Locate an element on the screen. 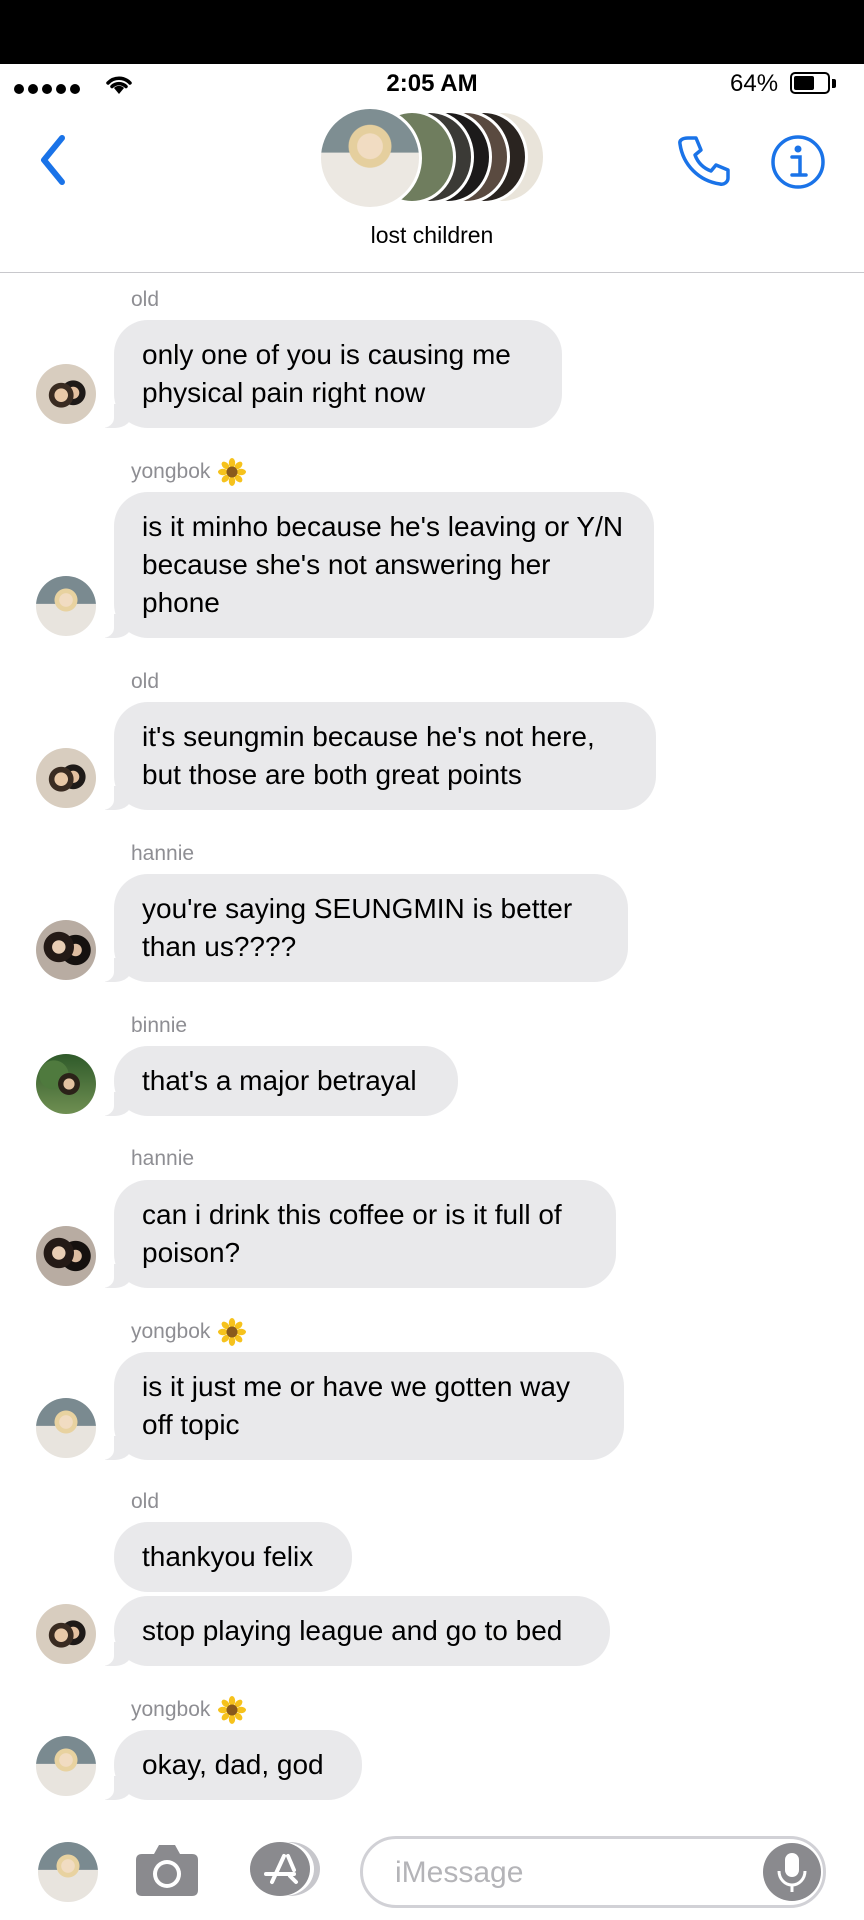 This screenshot has height=1920, width=864. message-bubble: that's a major betrayal is located at coordinates (277, 1081).